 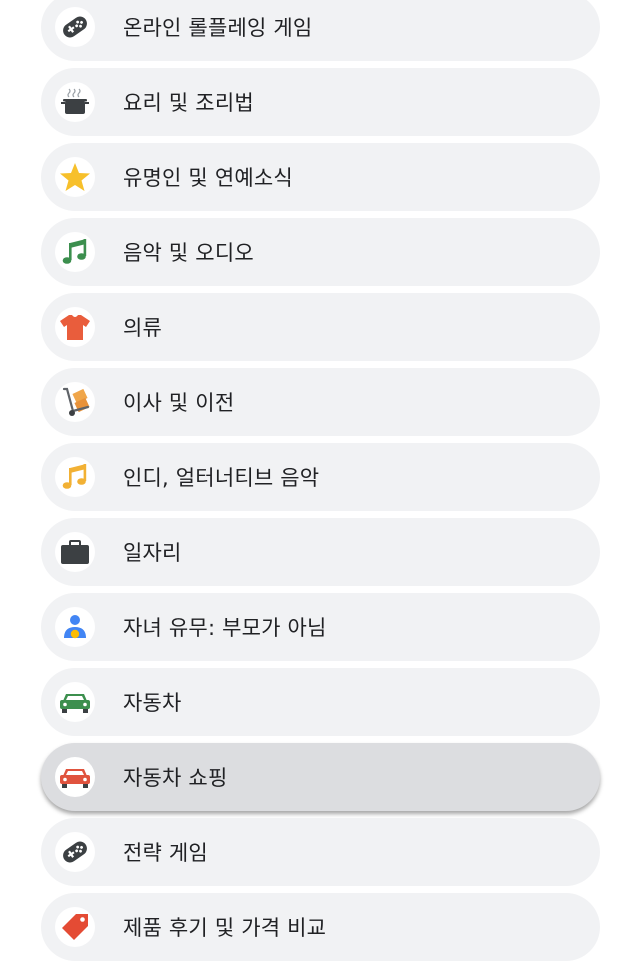 I want to click on category-label: 온라인 롤플레잉 게임, so click(x=218, y=28).